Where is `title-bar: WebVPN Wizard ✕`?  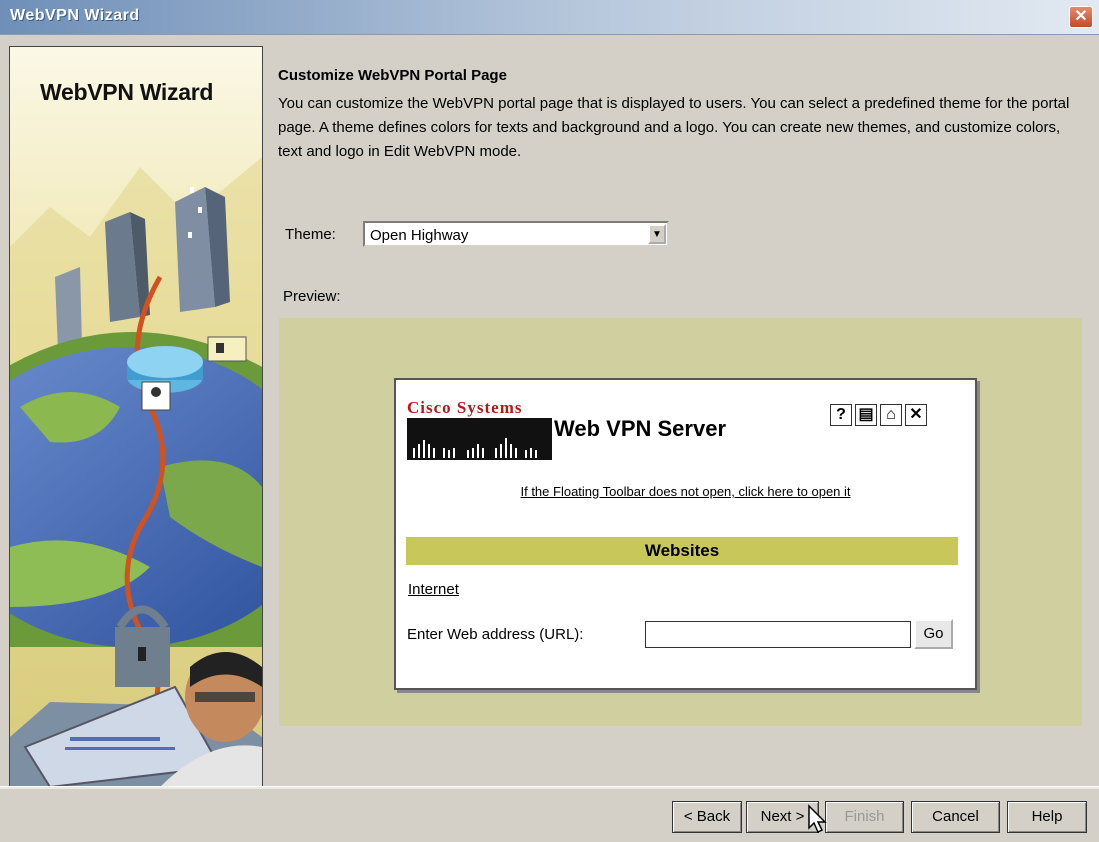
title-bar: WebVPN Wizard ✕ is located at coordinates (549, 17).